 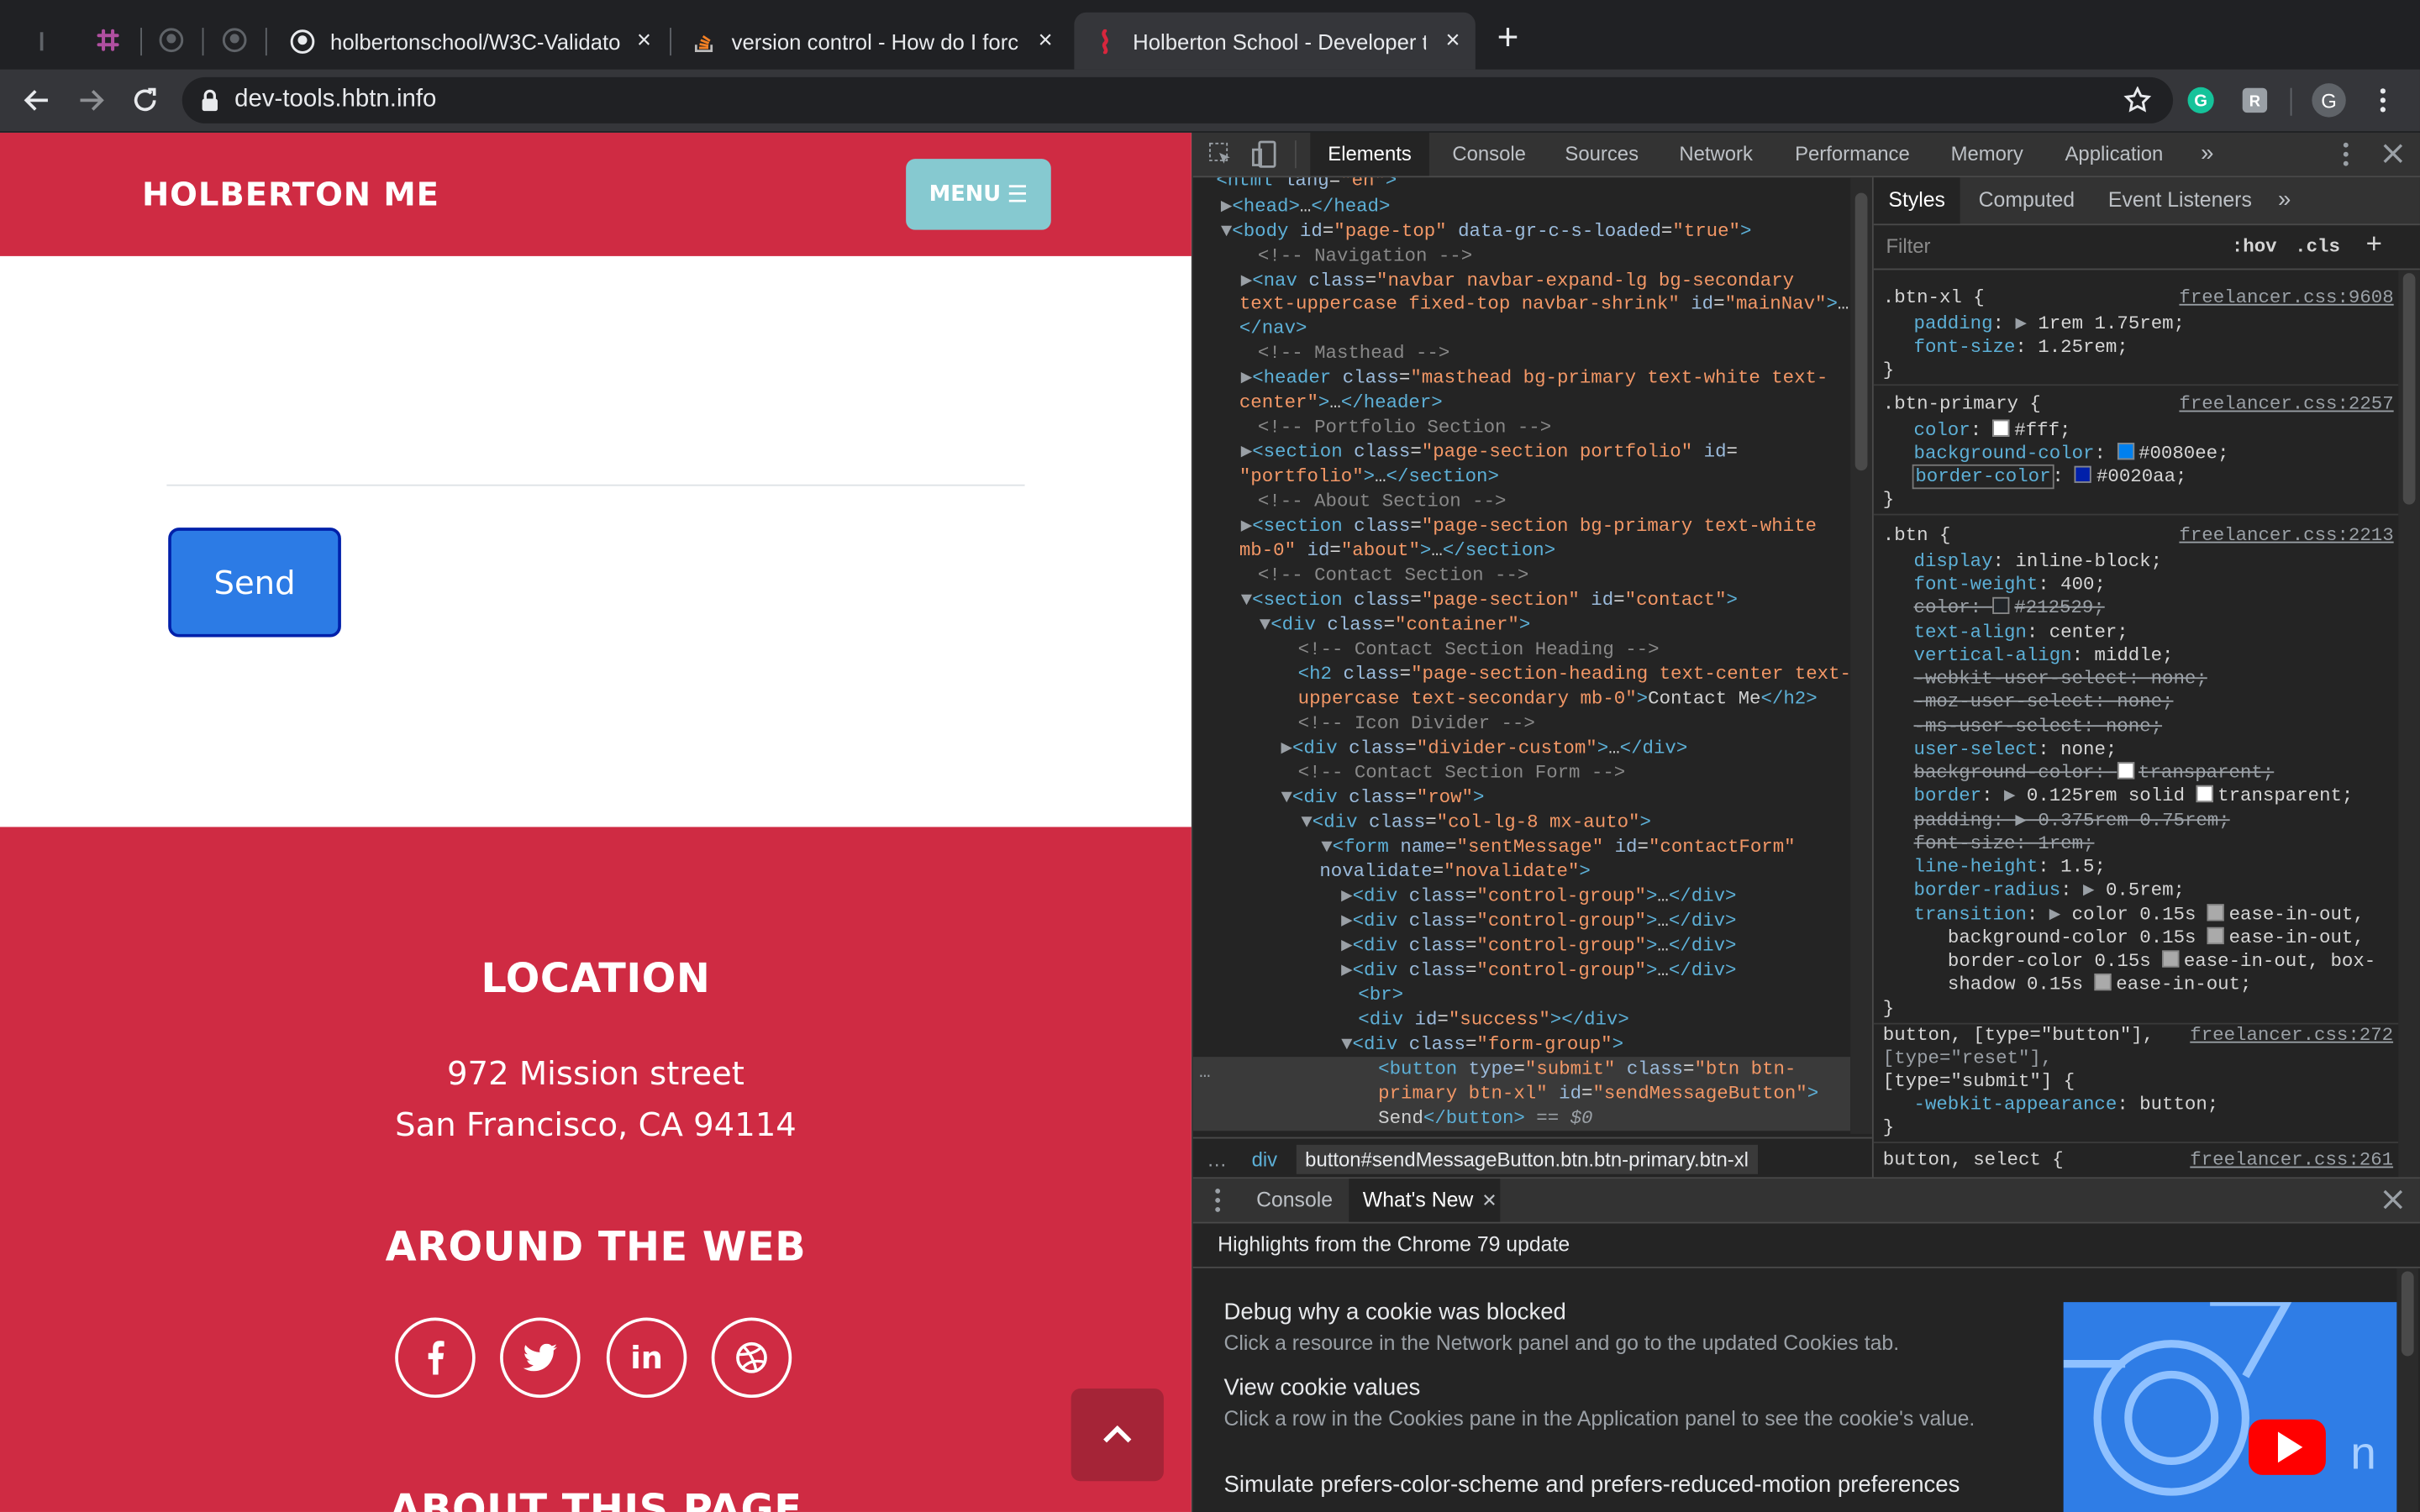 I want to click on rule-source-link: freelancer.css:2213, so click(x=2286, y=535).